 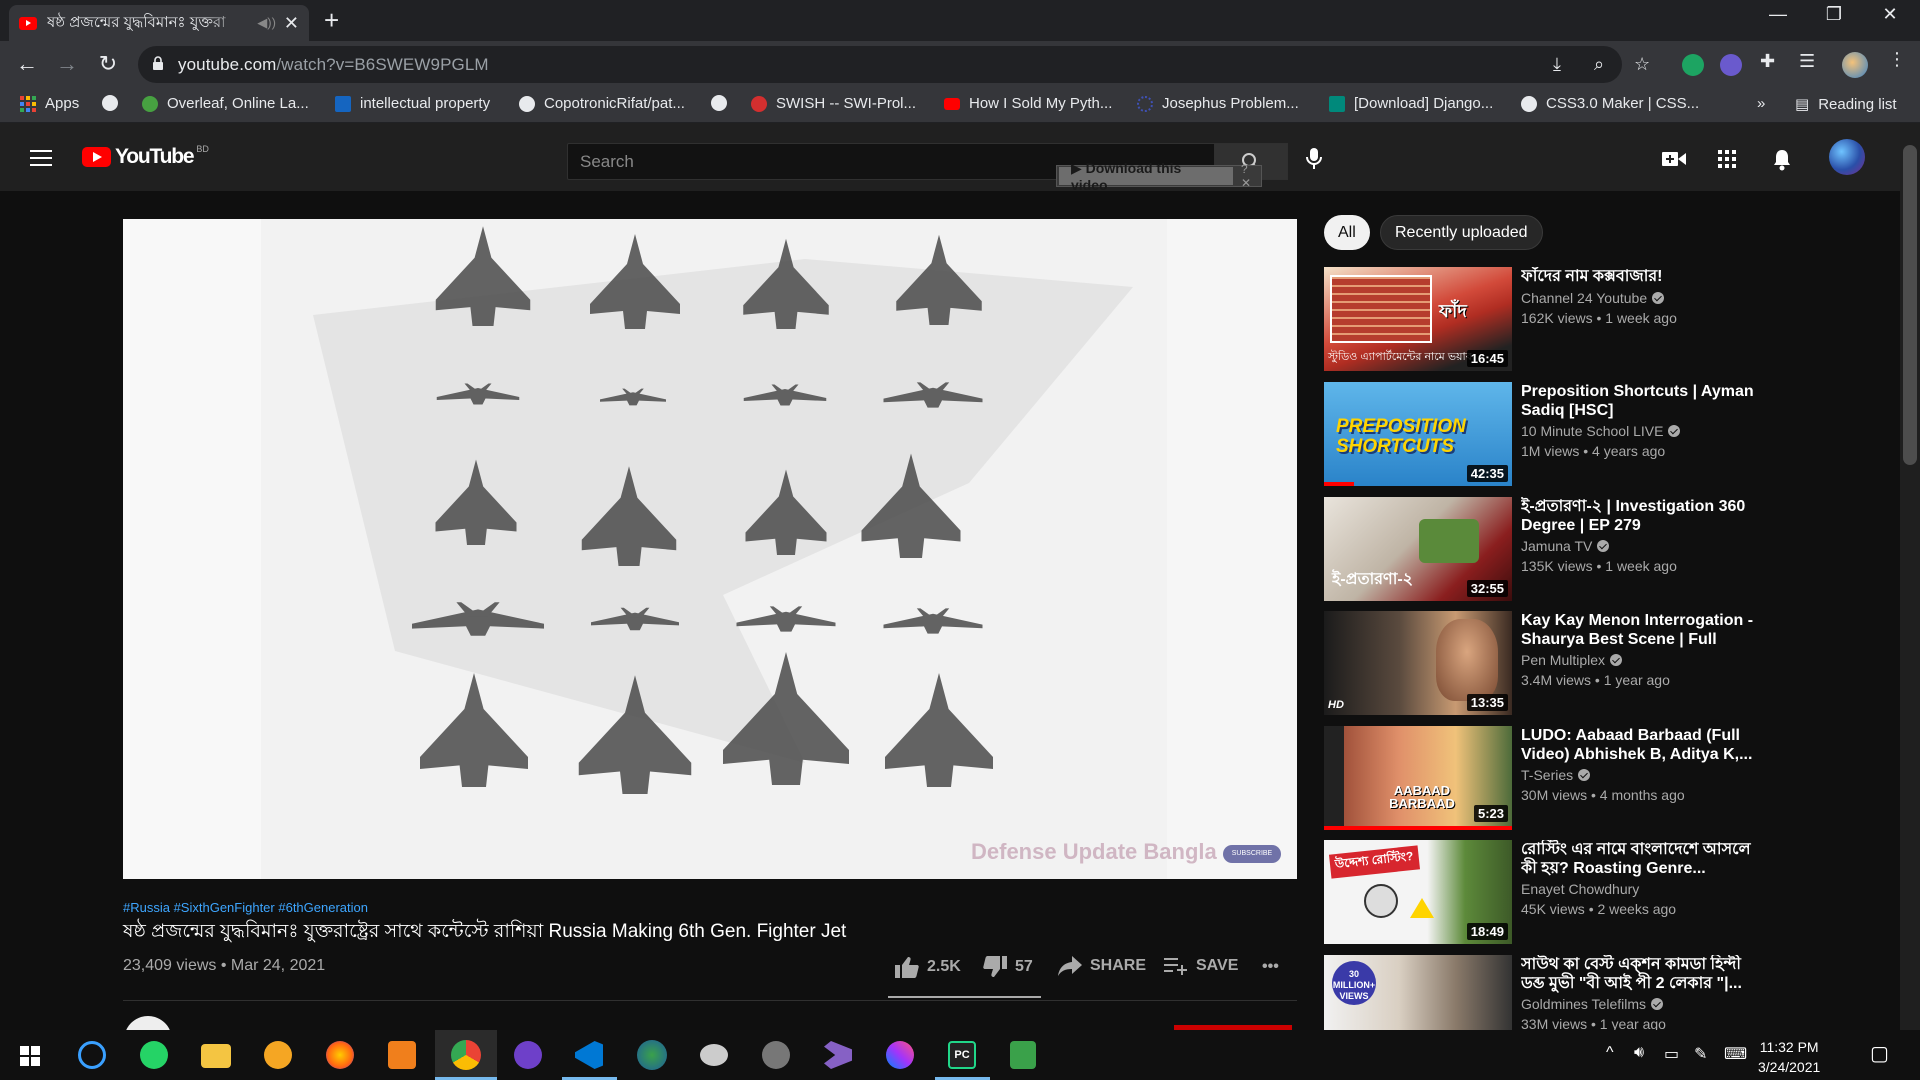 I want to click on download-video-button: ▶ Download this video, so click(x=1146, y=176).